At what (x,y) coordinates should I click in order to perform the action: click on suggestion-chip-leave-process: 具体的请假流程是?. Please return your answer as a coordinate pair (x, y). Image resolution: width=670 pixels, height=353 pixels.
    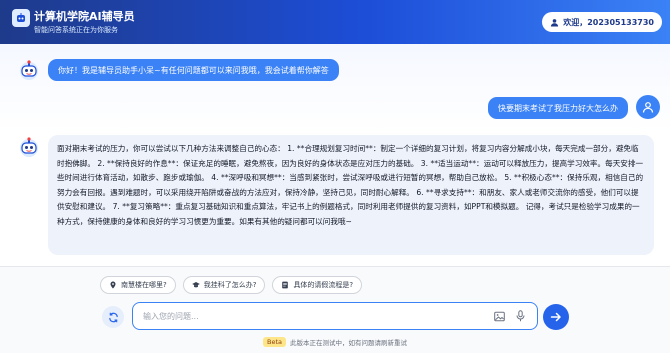
    Looking at the image, I should click on (317, 285).